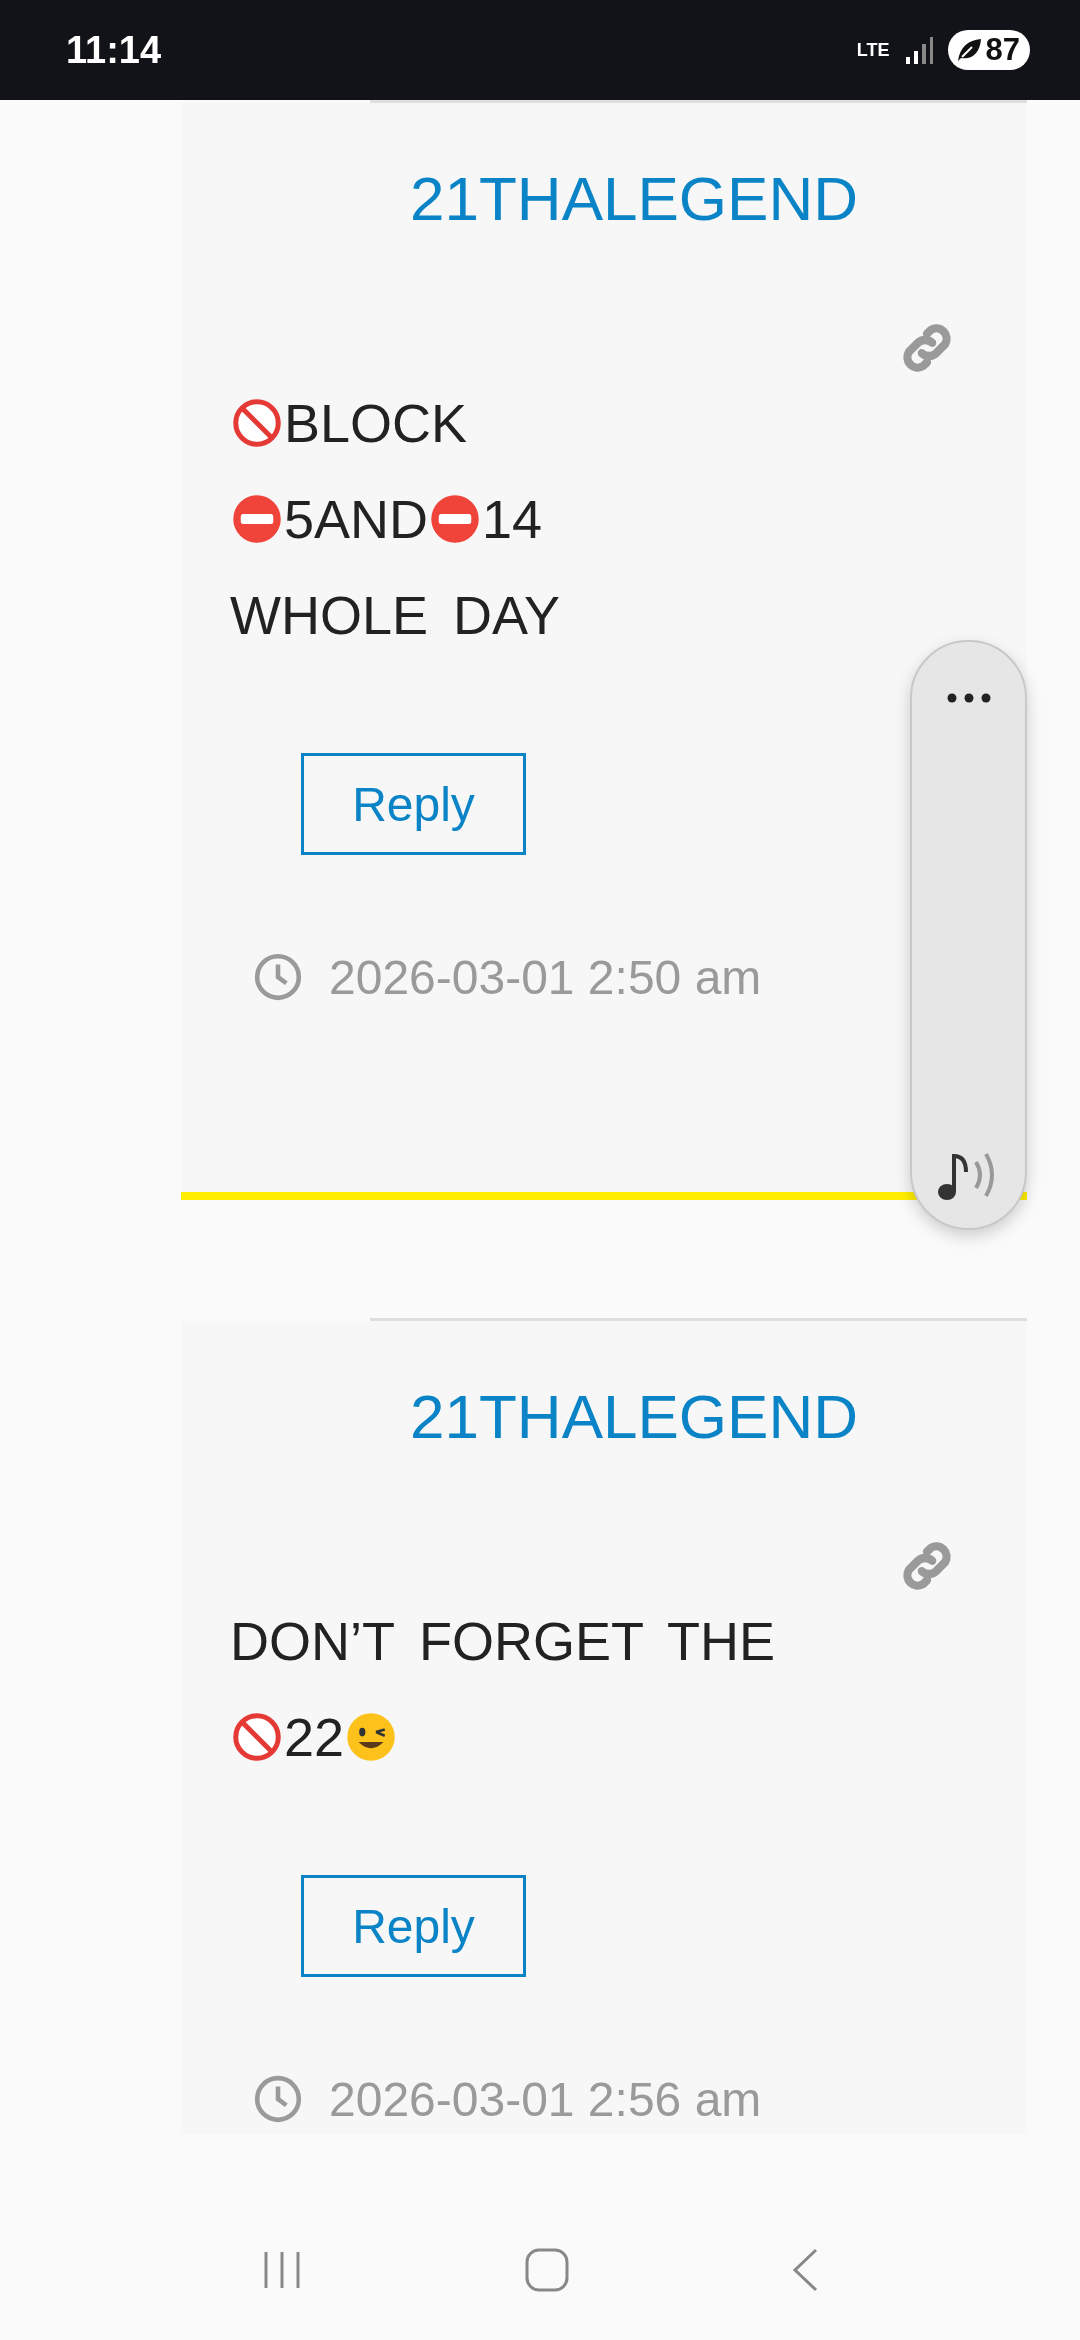  I want to click on home-icon, so click(547, 2270).